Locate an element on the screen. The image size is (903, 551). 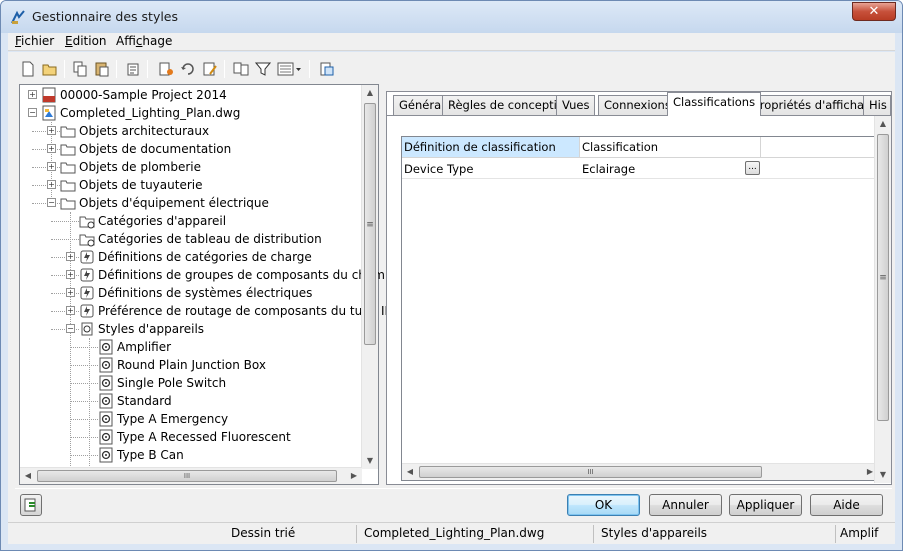
close-button: ✕ is located at coordinates (874, 11).